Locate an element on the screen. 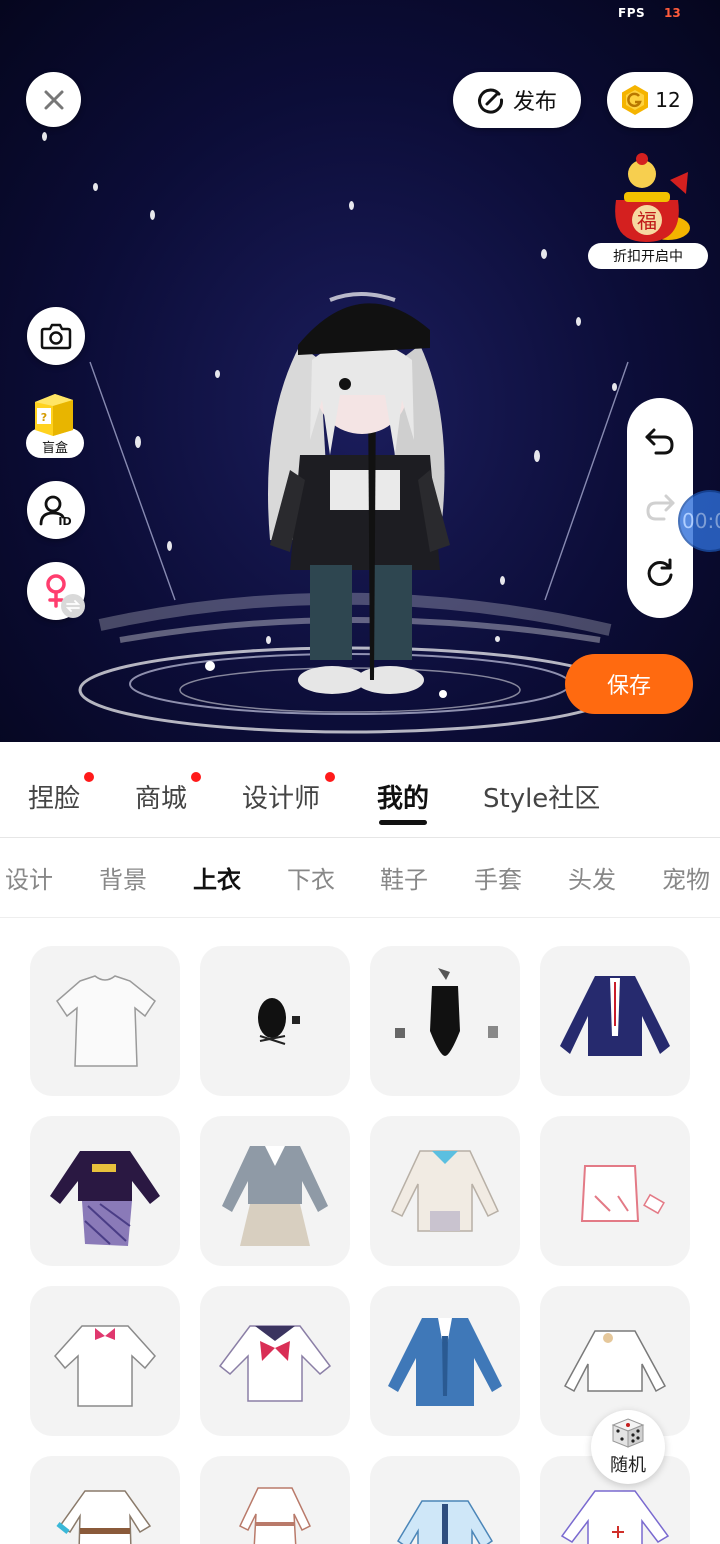 This screenshot has height=1544, width=720. grey-jacket-skirt-thumbnail is located at coordinates (275, 1196).